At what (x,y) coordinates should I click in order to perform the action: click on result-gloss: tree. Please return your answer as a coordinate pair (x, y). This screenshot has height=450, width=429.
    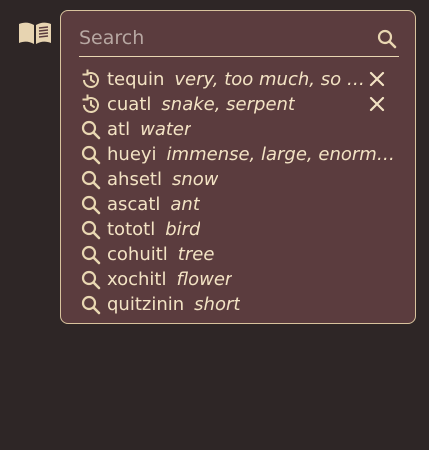
    Looking at the image, I should click on (196, 254).